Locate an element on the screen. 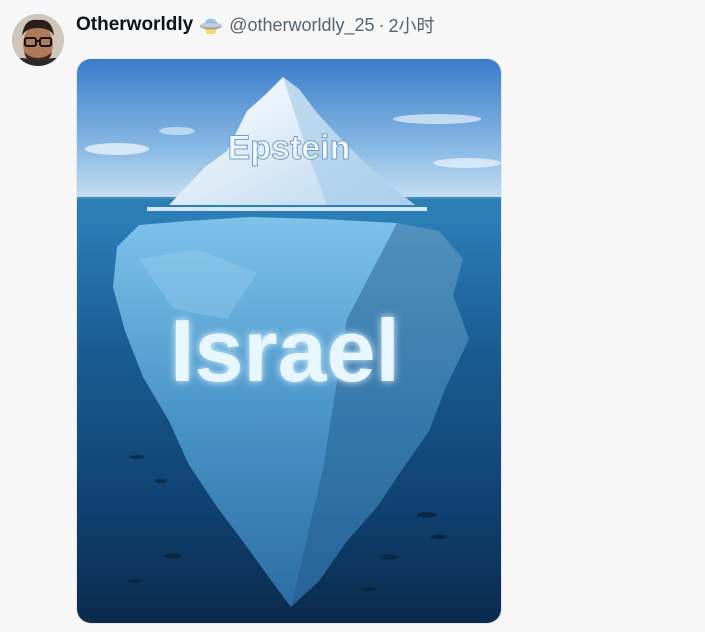  post-header: Otherworldly @otherworldly_25 · 2小时 is located at coordinates (255, 25).